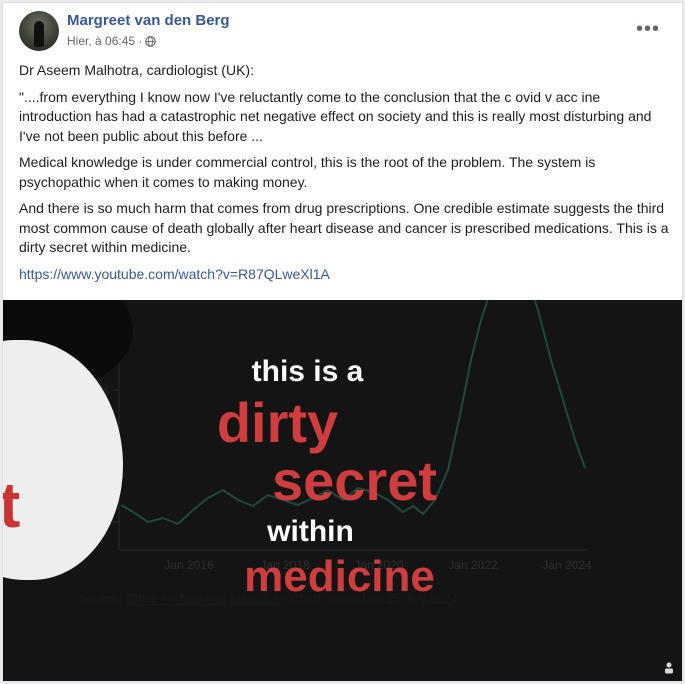 This screenshot has height=684, width=685. I want to click on post-meta: Hier, à 06:45 ·, so click(112, 41).